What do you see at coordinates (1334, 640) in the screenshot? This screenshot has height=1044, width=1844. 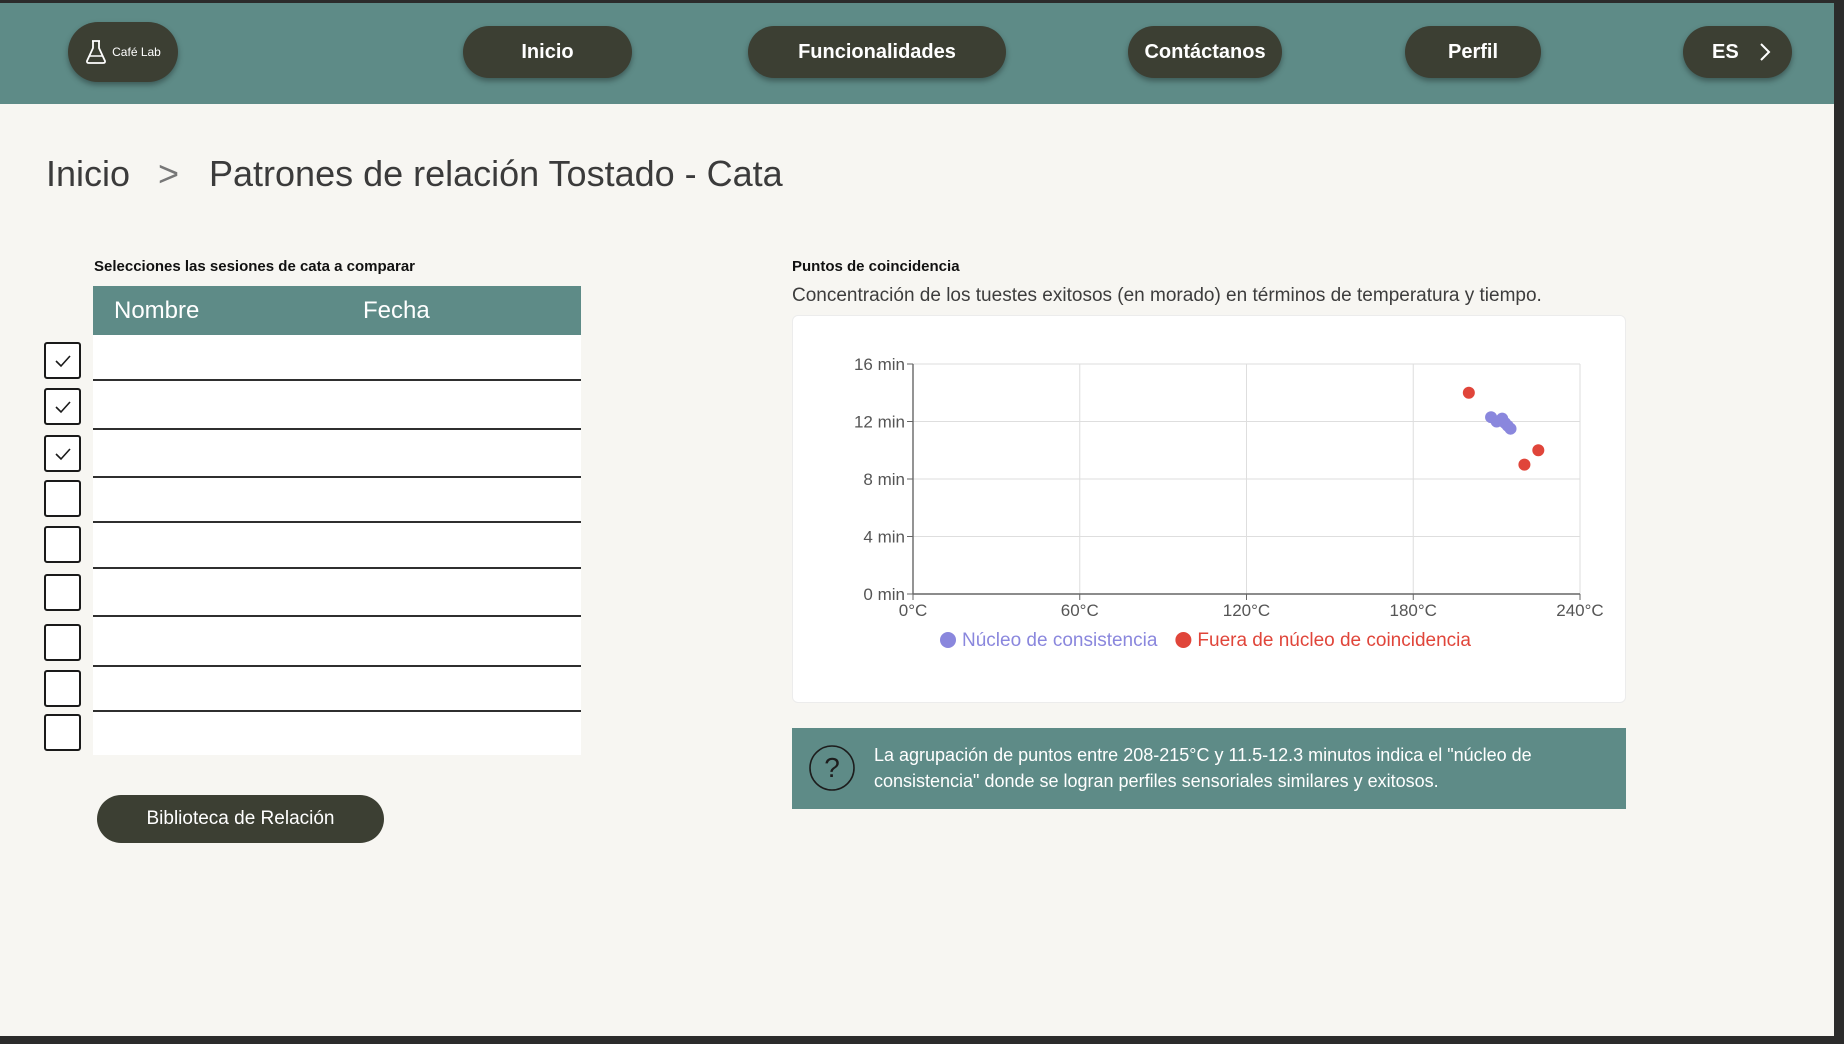 I see `legend-label: Fuera de núcleo de coincidencia` at bounding box center [1334, 640].